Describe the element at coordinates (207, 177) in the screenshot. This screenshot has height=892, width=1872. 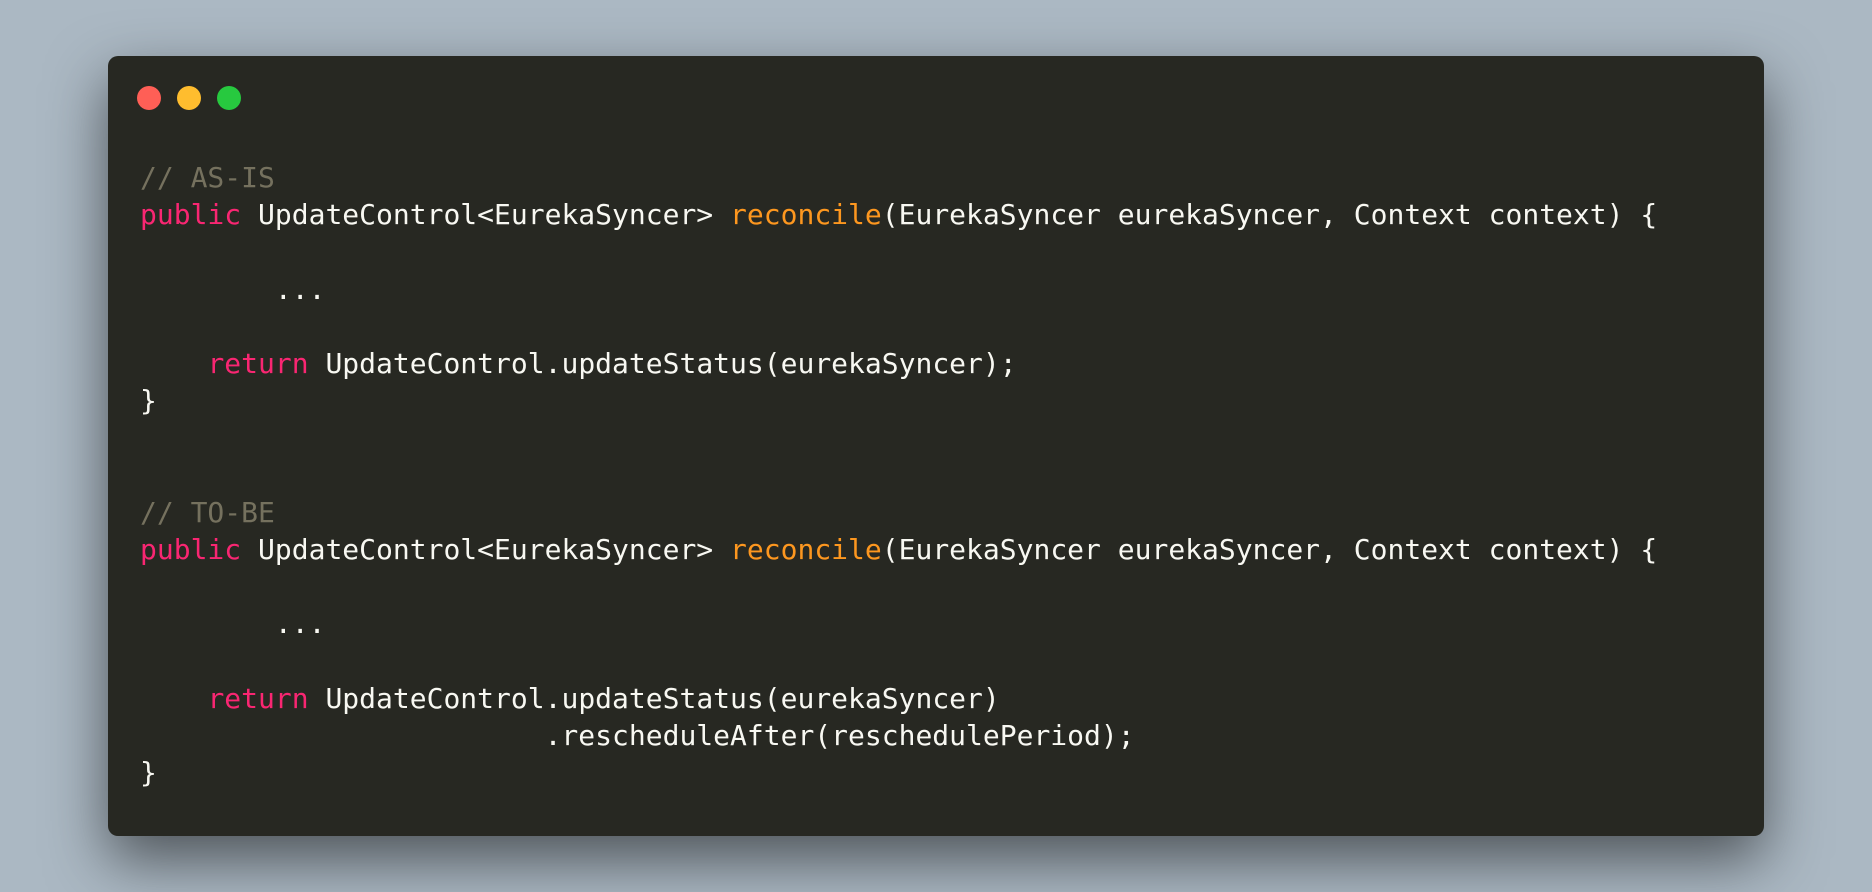
I see `code-token-comment: // AS-IS` at that location.